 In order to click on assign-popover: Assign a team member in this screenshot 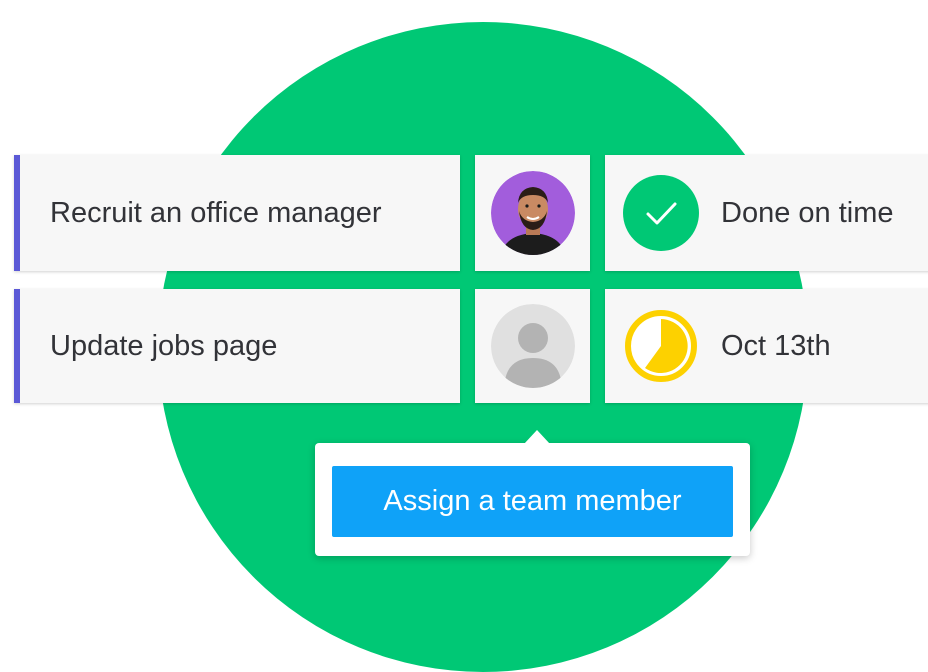, I will do `click(532, 493)`.